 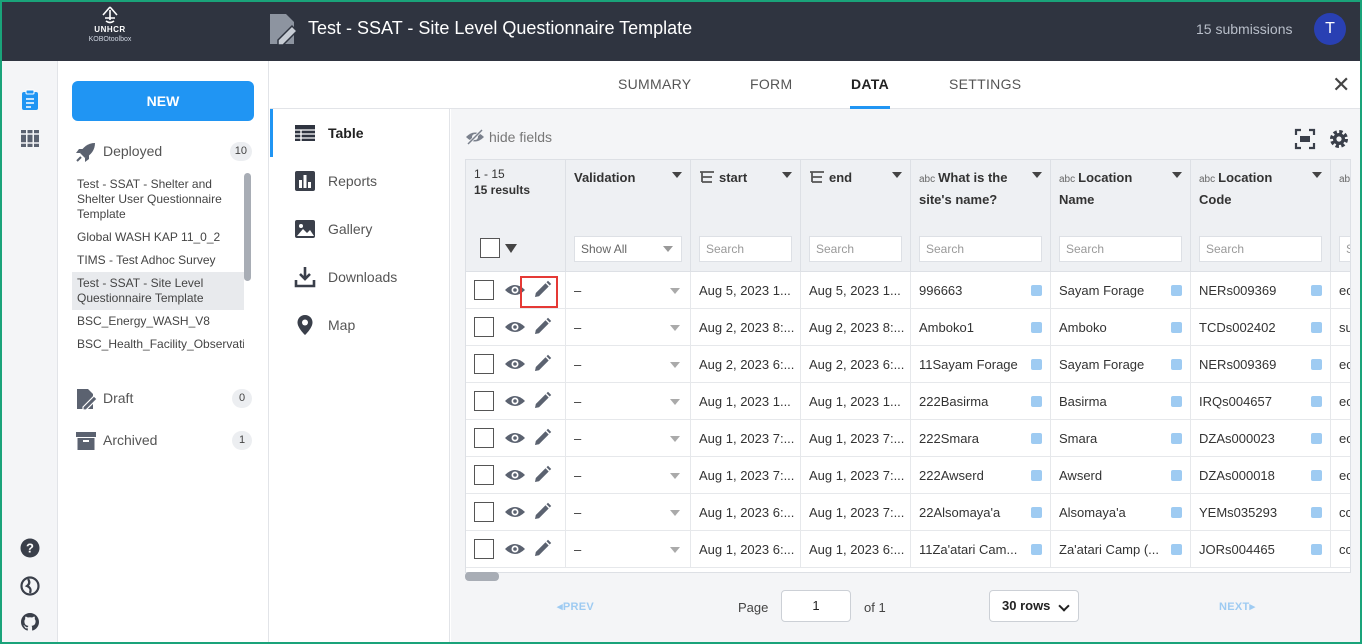 I want to click on validation-column-header: Validation Show All, so click(x=628, y=216).